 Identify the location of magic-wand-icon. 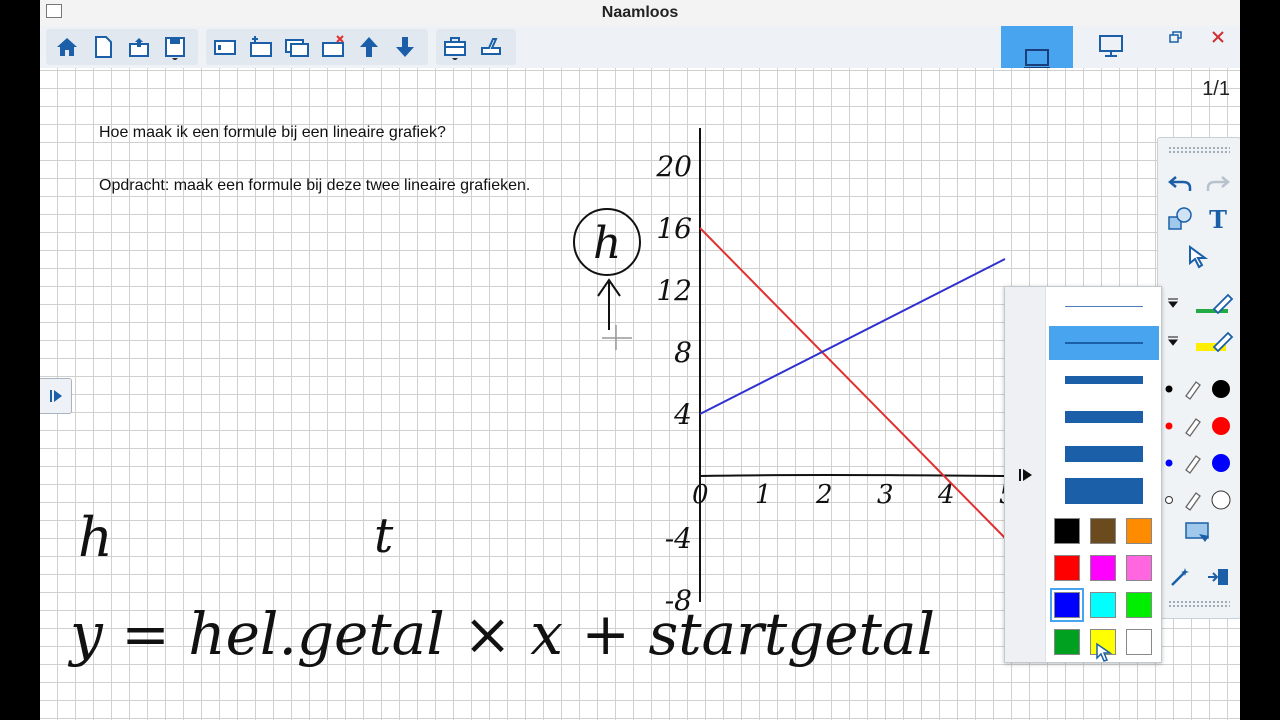
(1180, 577).